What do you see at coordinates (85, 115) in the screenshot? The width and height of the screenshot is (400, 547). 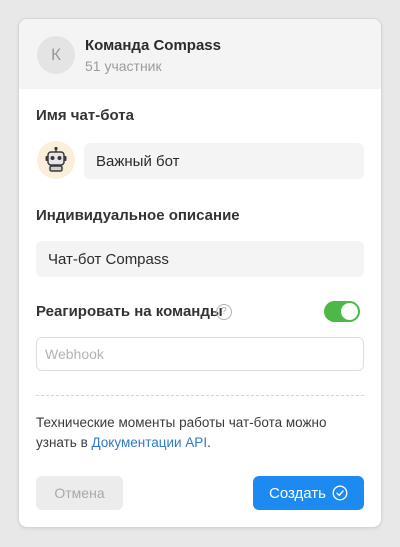 I see `bot-name-label: Имя чат-бота` at bounding box center [85, 115].